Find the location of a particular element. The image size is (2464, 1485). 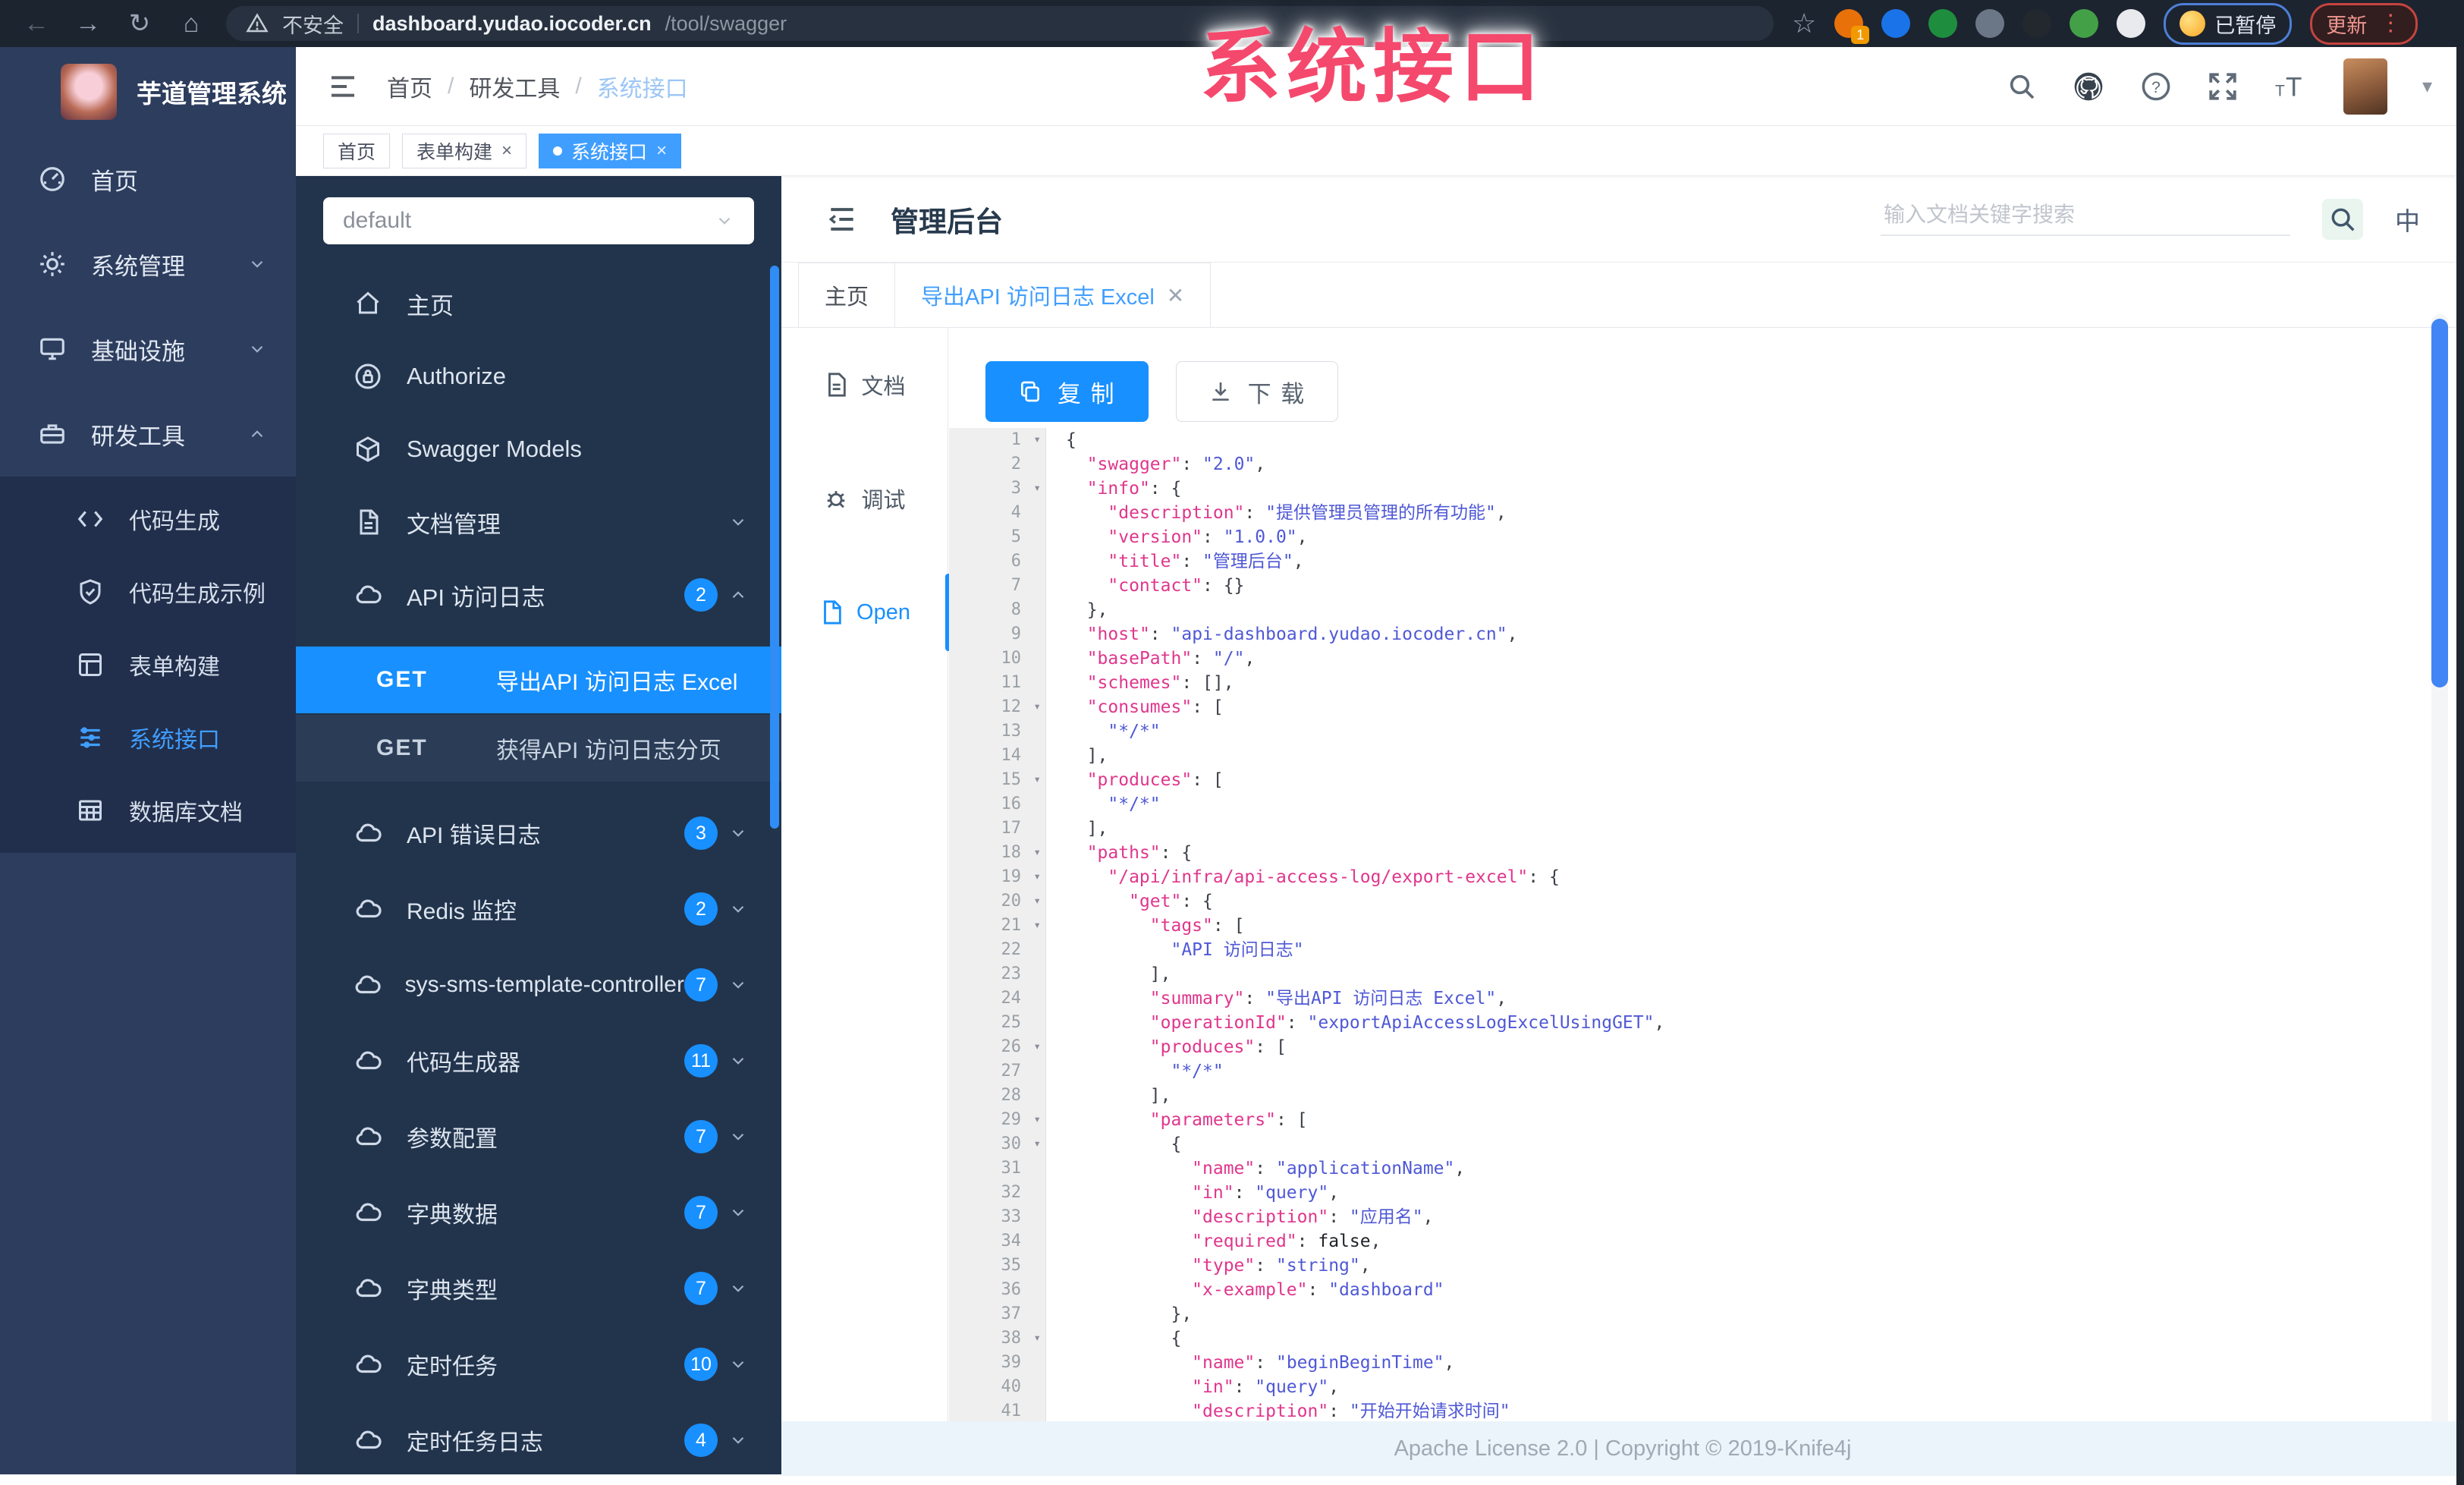

fullscreen-icon is located at coordinates (2223, 86).